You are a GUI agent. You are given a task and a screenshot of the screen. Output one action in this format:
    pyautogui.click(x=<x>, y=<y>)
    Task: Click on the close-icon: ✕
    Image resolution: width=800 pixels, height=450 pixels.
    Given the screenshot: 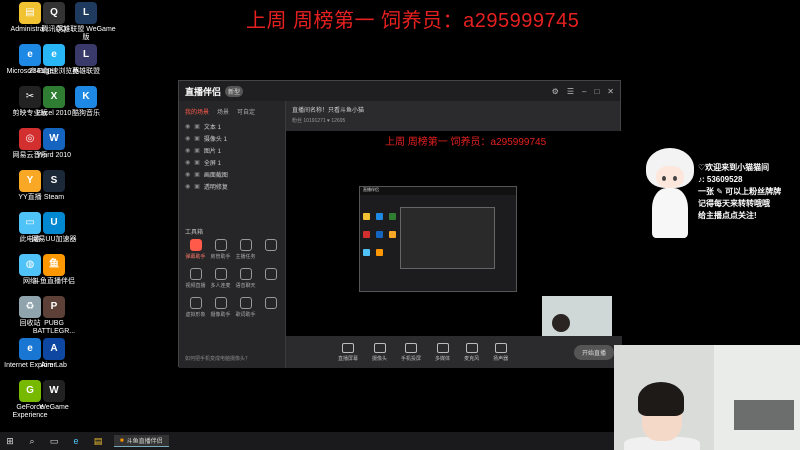 What is the action you would take?
    pyautogui.click(x=610, y=91)
    